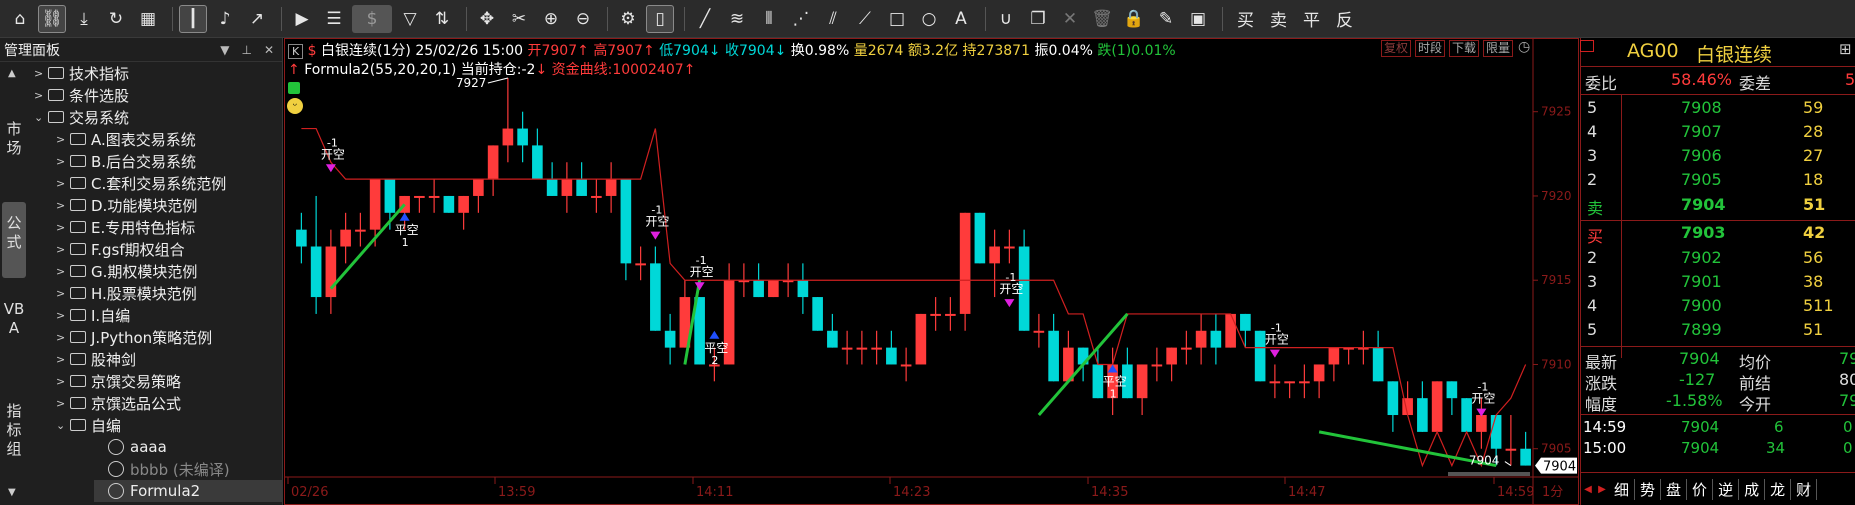 The image size is (1855, 505). Describe the element at coordinates (1552, 492) in the screenshot. I see `period-label: 1分` at that location.